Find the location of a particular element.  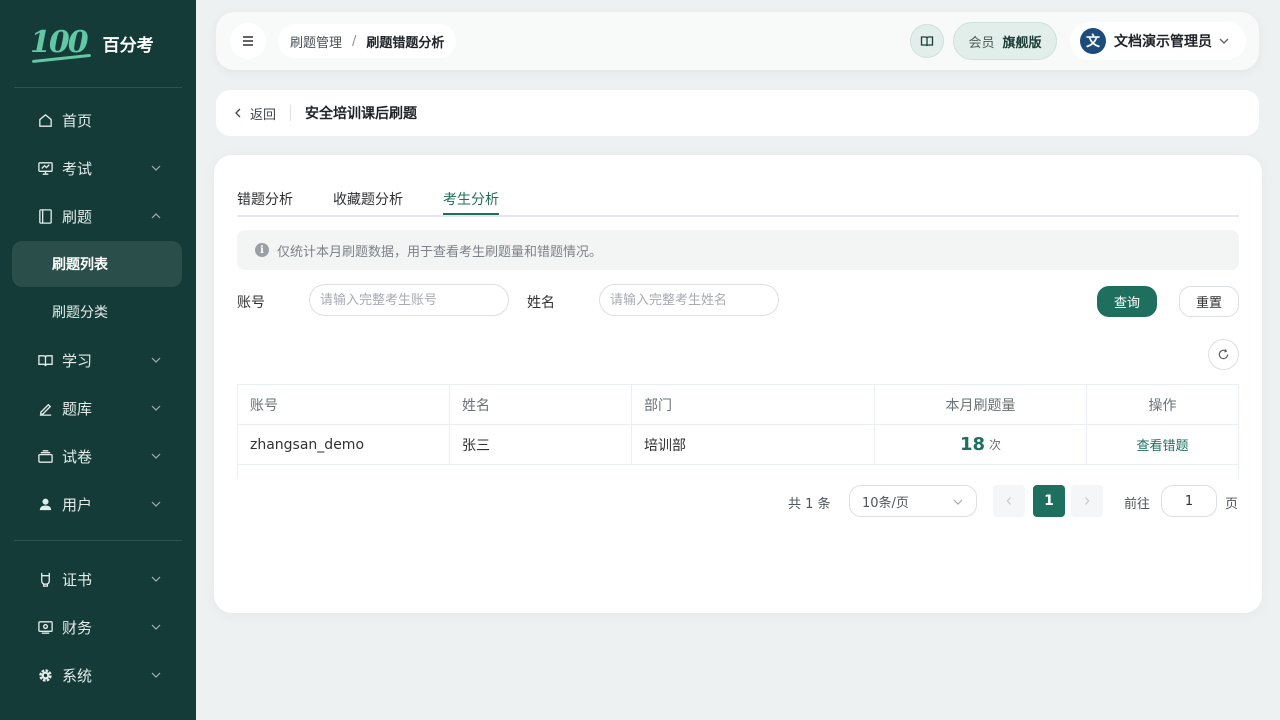

chevron-right-icon is located at coordinates (1087, 501).